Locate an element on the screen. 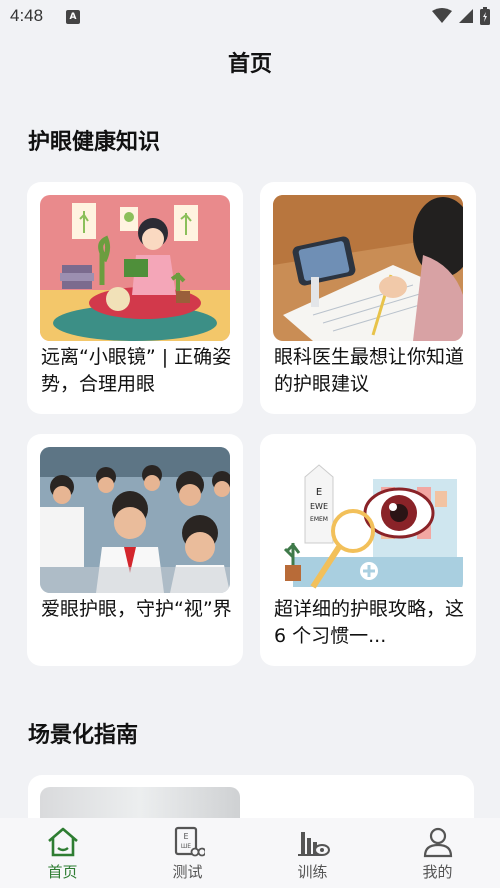 Image resolution: width=500 pixels, height=888 pixels. tab-test: E ШE 测试 is located at coordinates (187, 853).